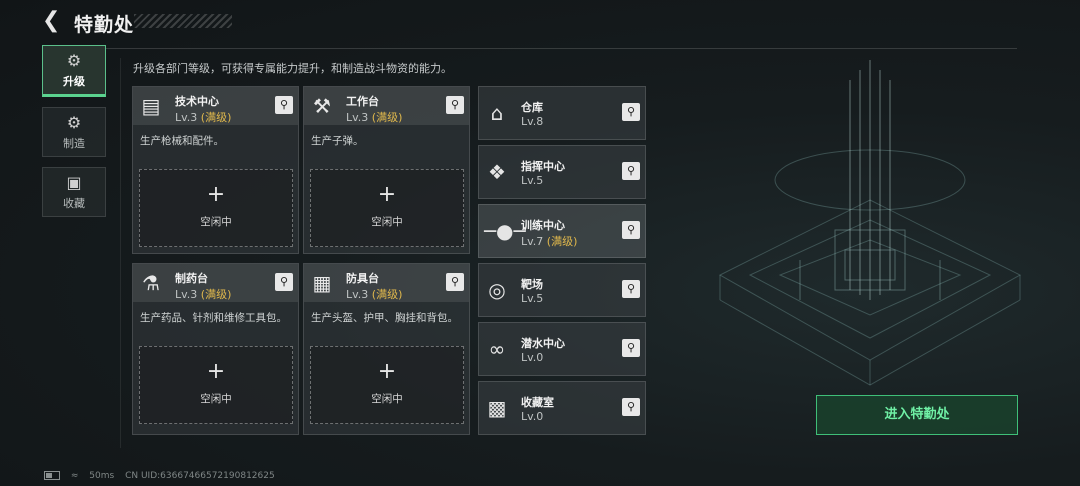 This screenshot has height=486, width=1080. I want to click on department-card-tech: ▤ 技术中心 Lv.3 (满级) ⚲ 生产枪械和配件。 + 空闲中, so click(215, 170).